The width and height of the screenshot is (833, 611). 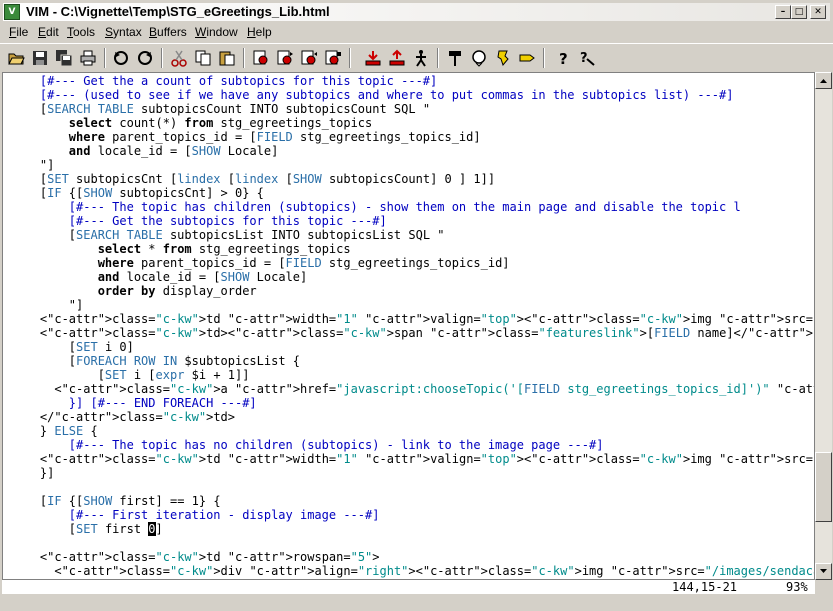 I want to click on code-line: </"c-attr">class, so click(x=83, y=417).